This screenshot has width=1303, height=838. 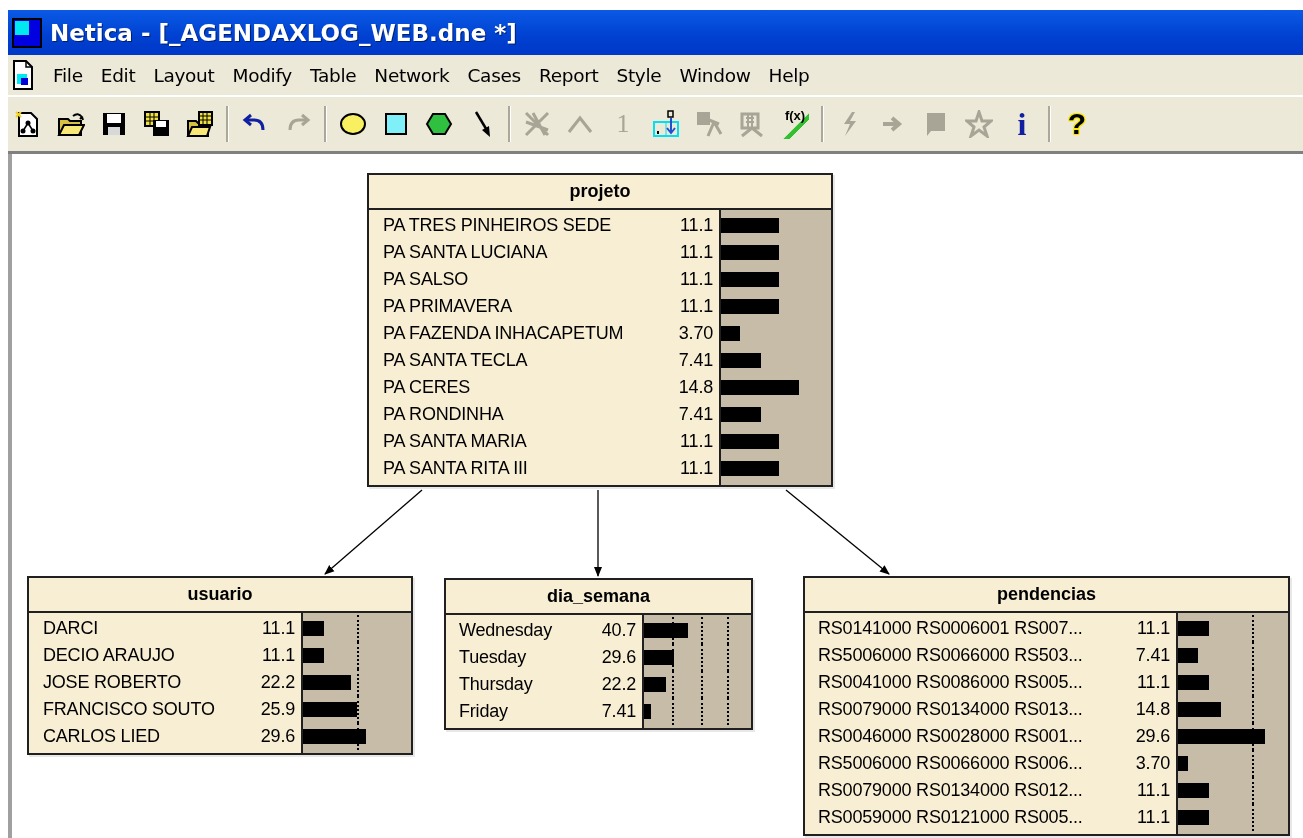 What do you see at coordinates (412, 75) in the screenshot?
I see `menu-item: Network` at bounding box center [412, 75].